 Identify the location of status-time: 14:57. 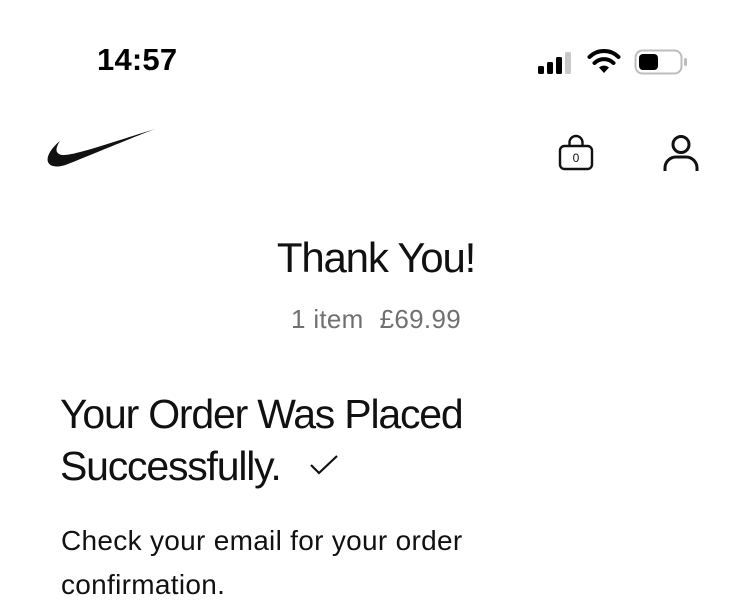
(137, 59).